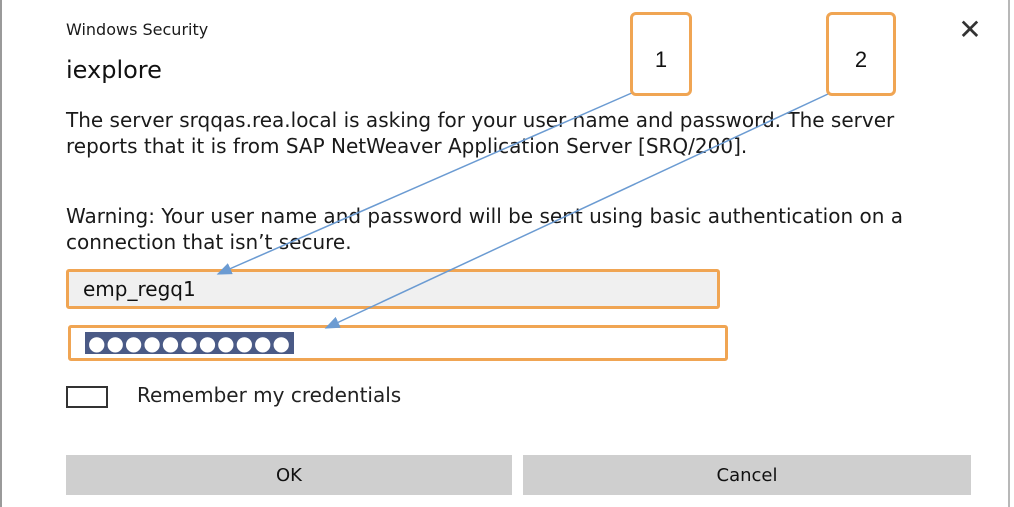  Describe the element at coordinates (393, 289) in the screenshot. I see `username-field: emp_regq1` at that location.